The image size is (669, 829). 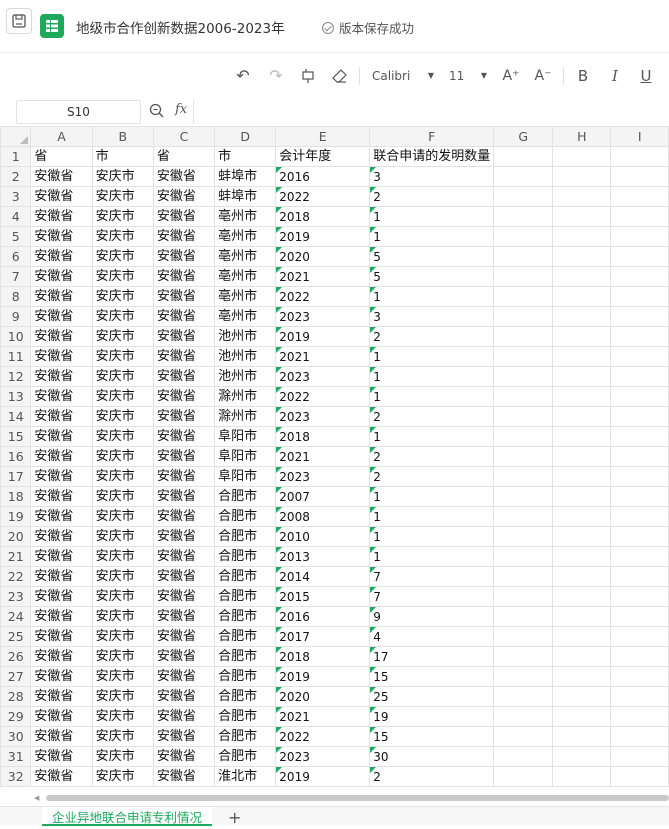 What do you see at coordinates (432, 656) in the screenshot?
I see `cell: 17` at bounding box center [432, 656].